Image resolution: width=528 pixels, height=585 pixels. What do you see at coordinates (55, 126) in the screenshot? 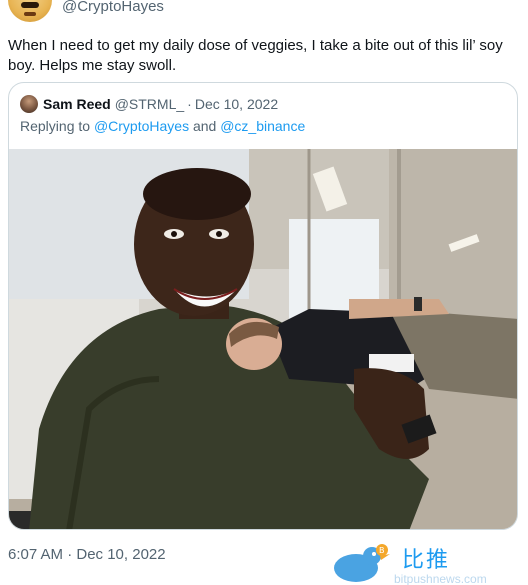
I see `replying-to-label: Replying to` at bounding box center [55, 126].